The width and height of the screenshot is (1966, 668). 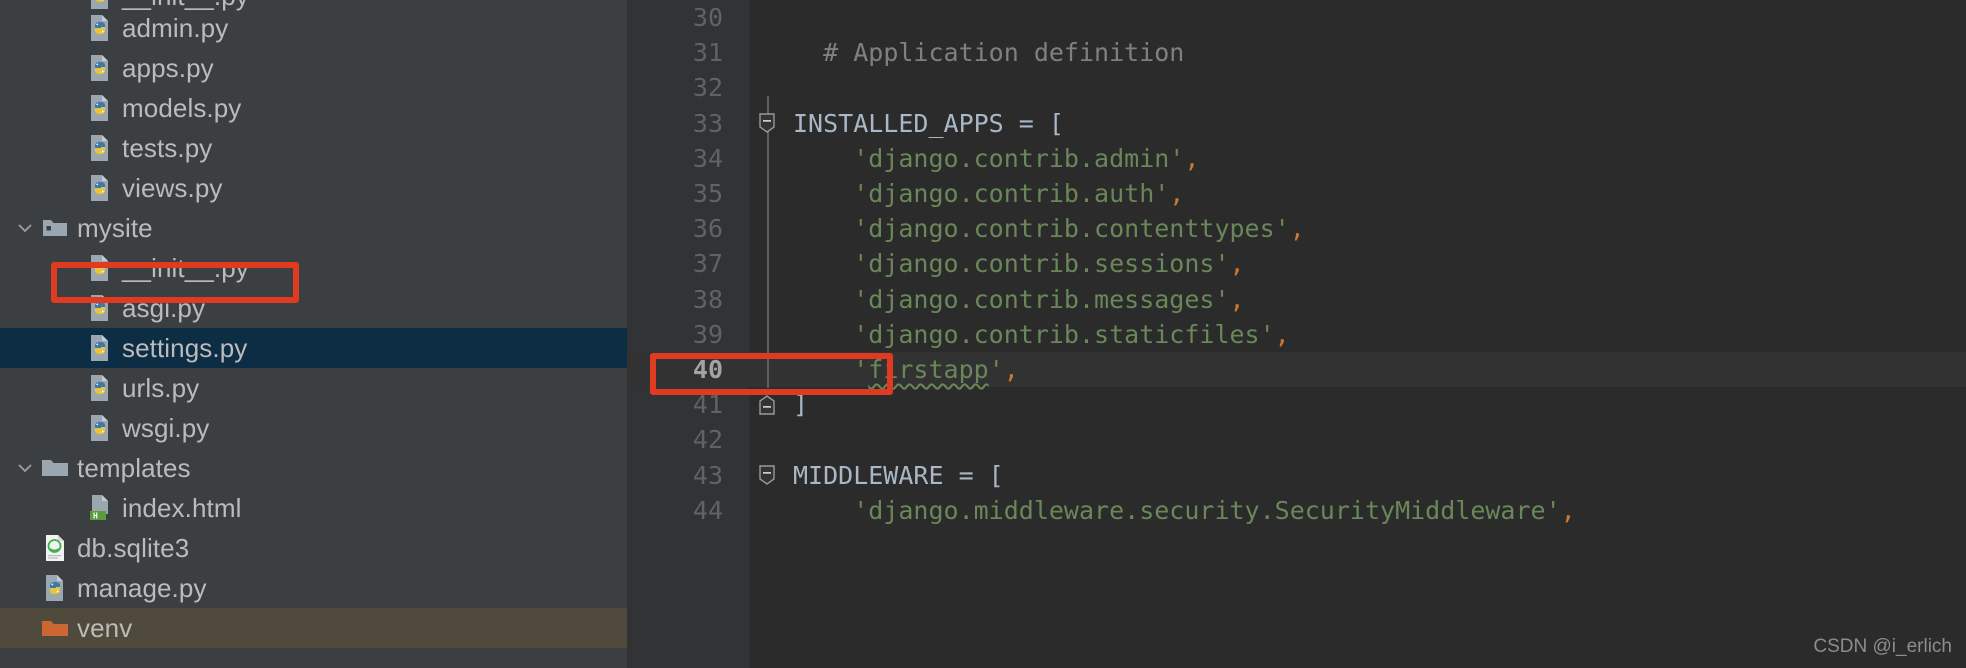 What do you see at coordinates (182, 508) in the screenshot?
I see `tree-row-label: index.html` at bounding box center [182, 508].